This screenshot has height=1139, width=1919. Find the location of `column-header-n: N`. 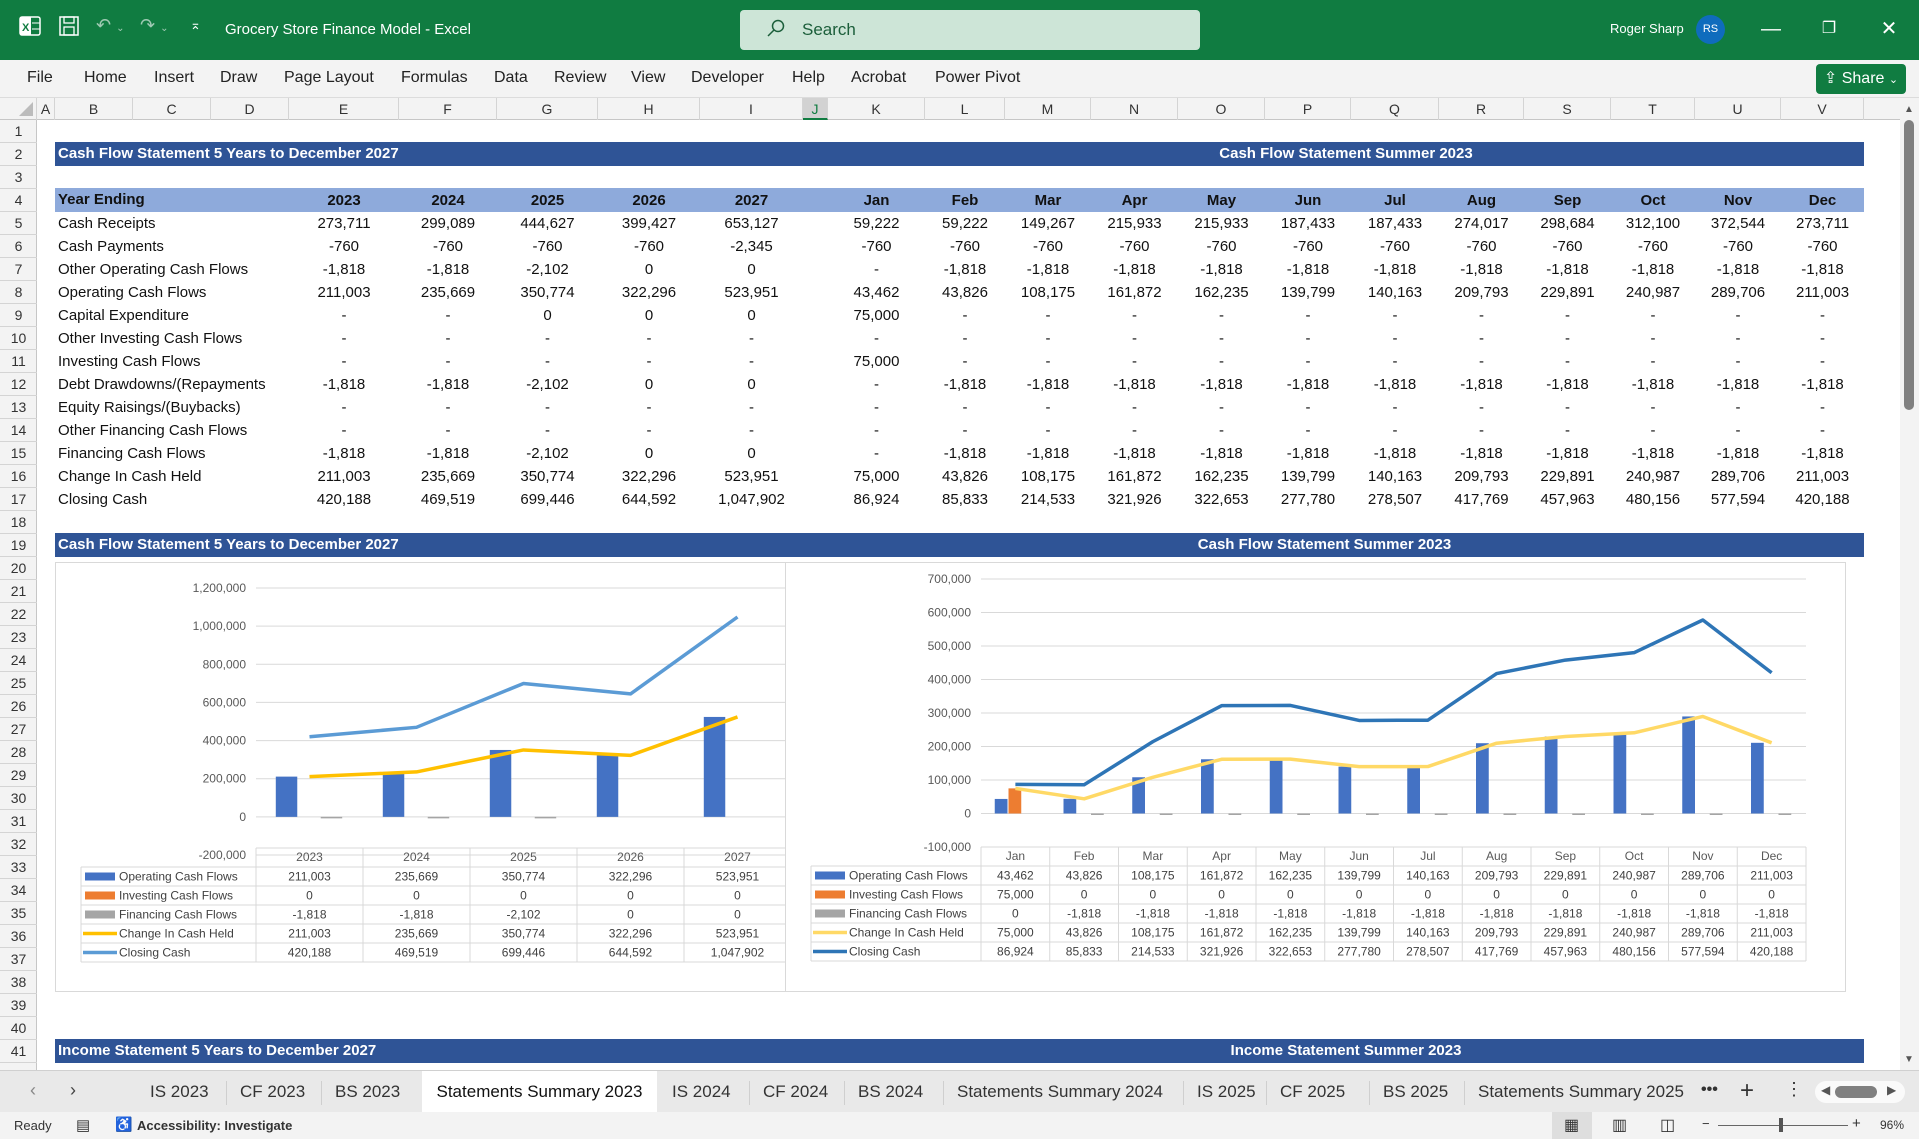

column-header-n: N is located at coordinates (1134, 109).